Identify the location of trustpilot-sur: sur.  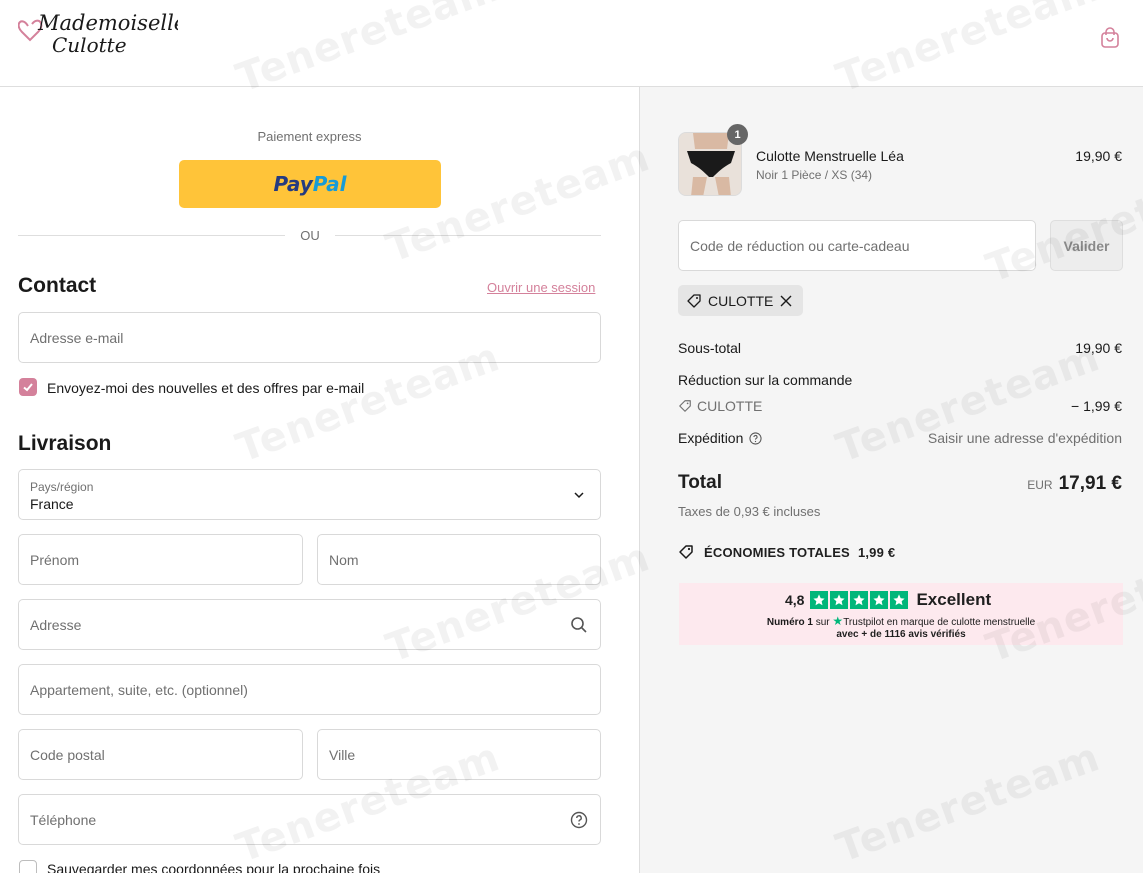
(822, 622).